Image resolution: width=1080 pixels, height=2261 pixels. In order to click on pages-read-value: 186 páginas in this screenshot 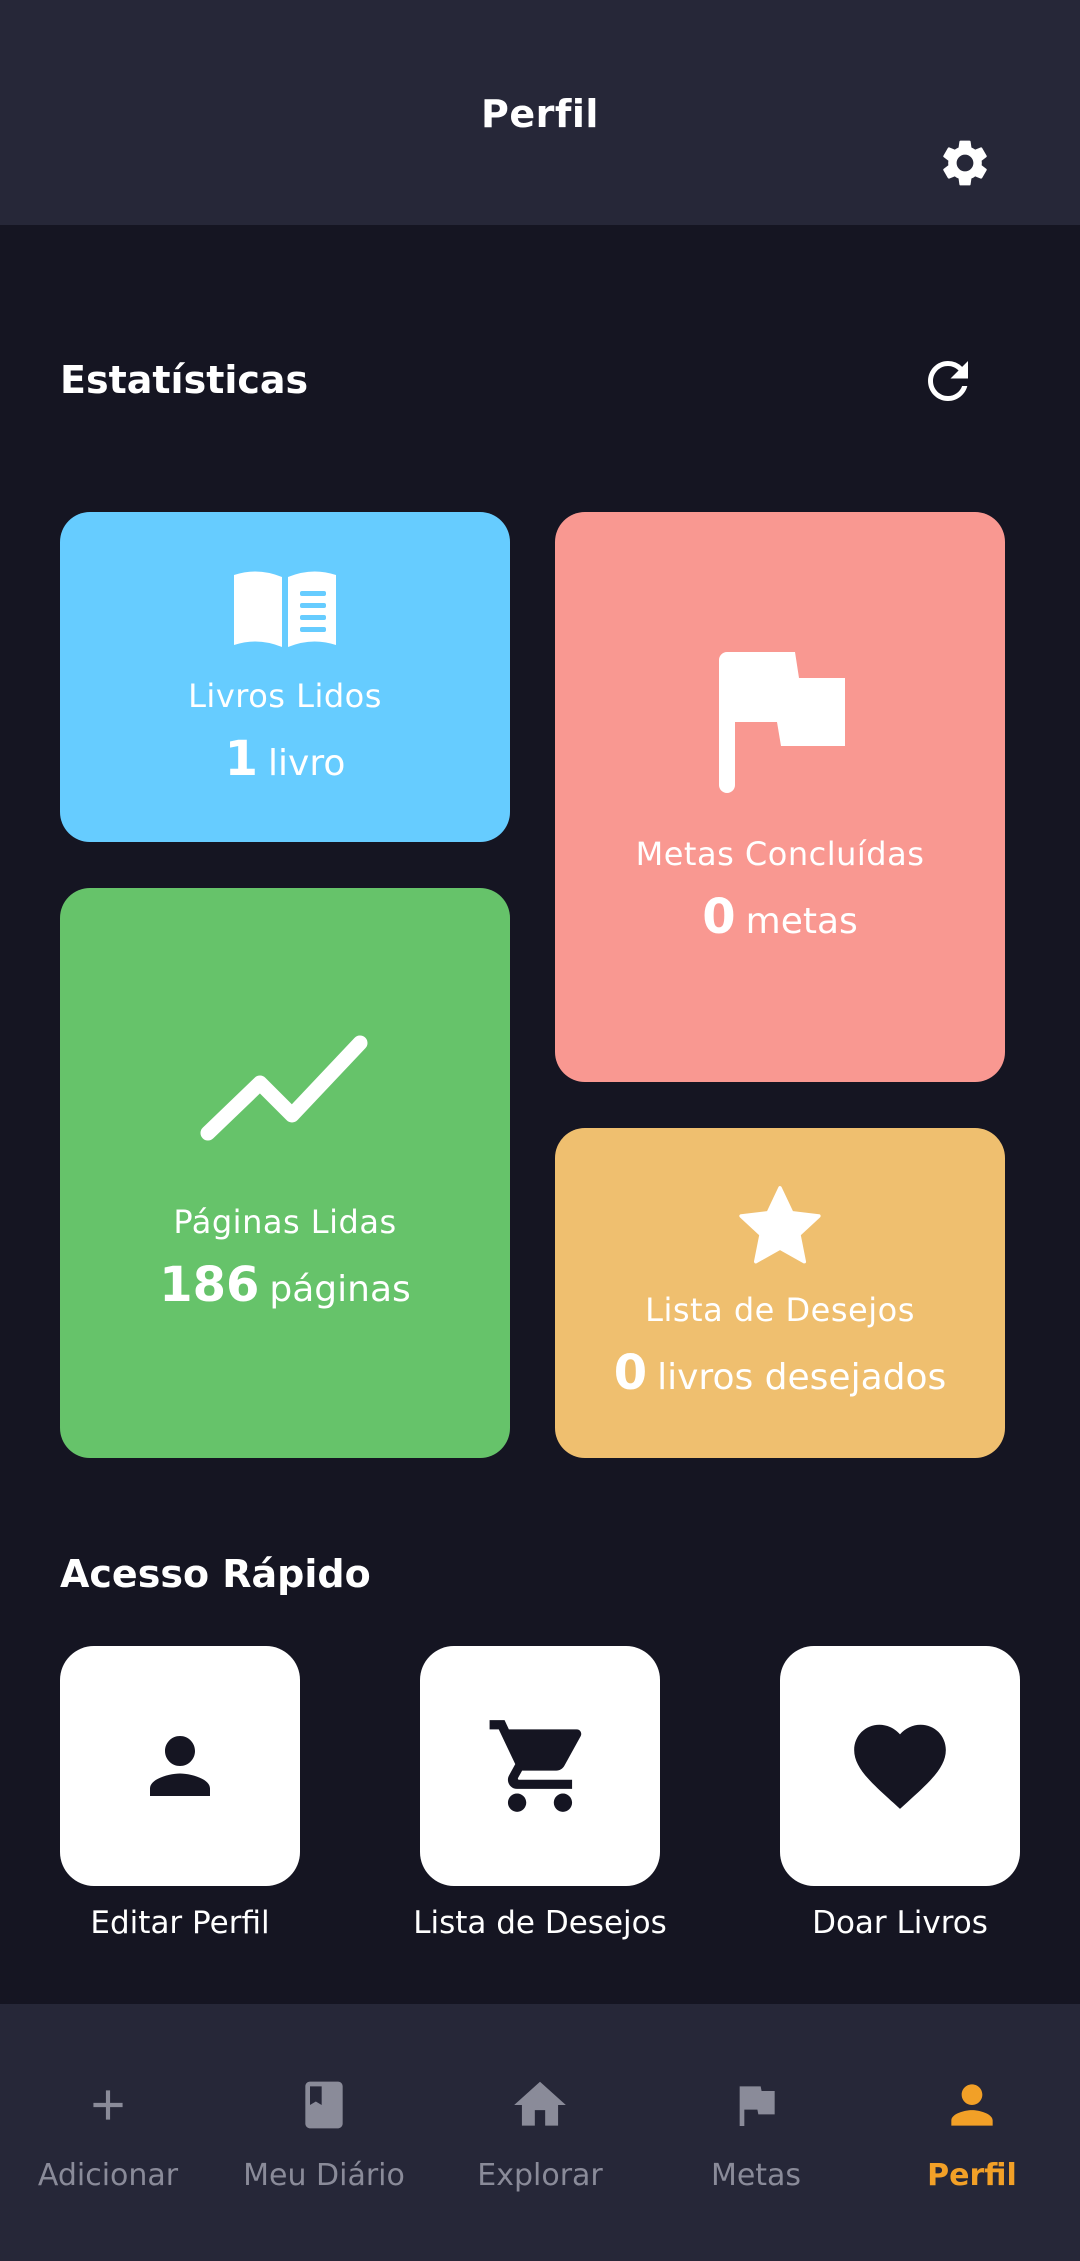, I will do `click(285, 1285)`.